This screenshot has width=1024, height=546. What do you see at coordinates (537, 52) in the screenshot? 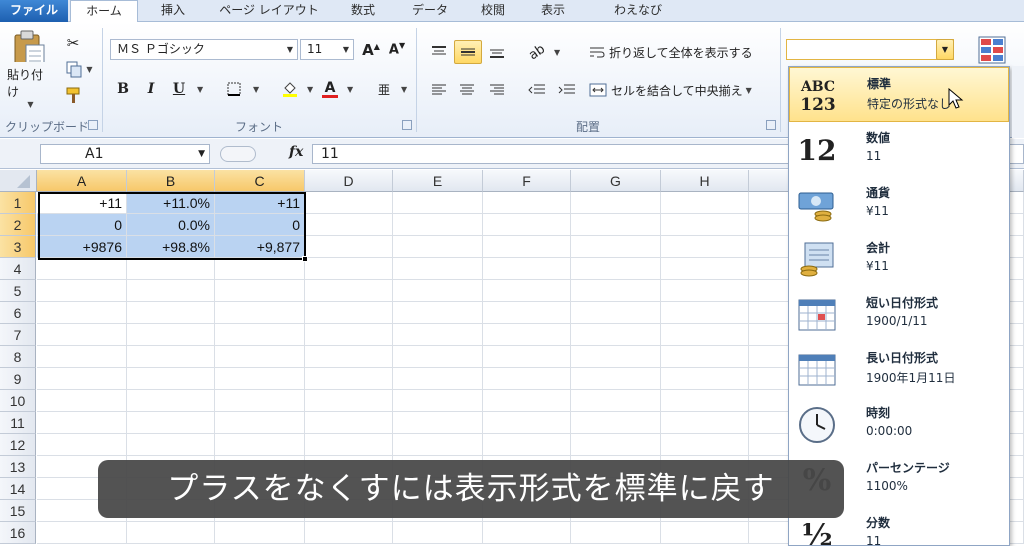
I see `orientation-button: ab` at bounding box center [537, 52].